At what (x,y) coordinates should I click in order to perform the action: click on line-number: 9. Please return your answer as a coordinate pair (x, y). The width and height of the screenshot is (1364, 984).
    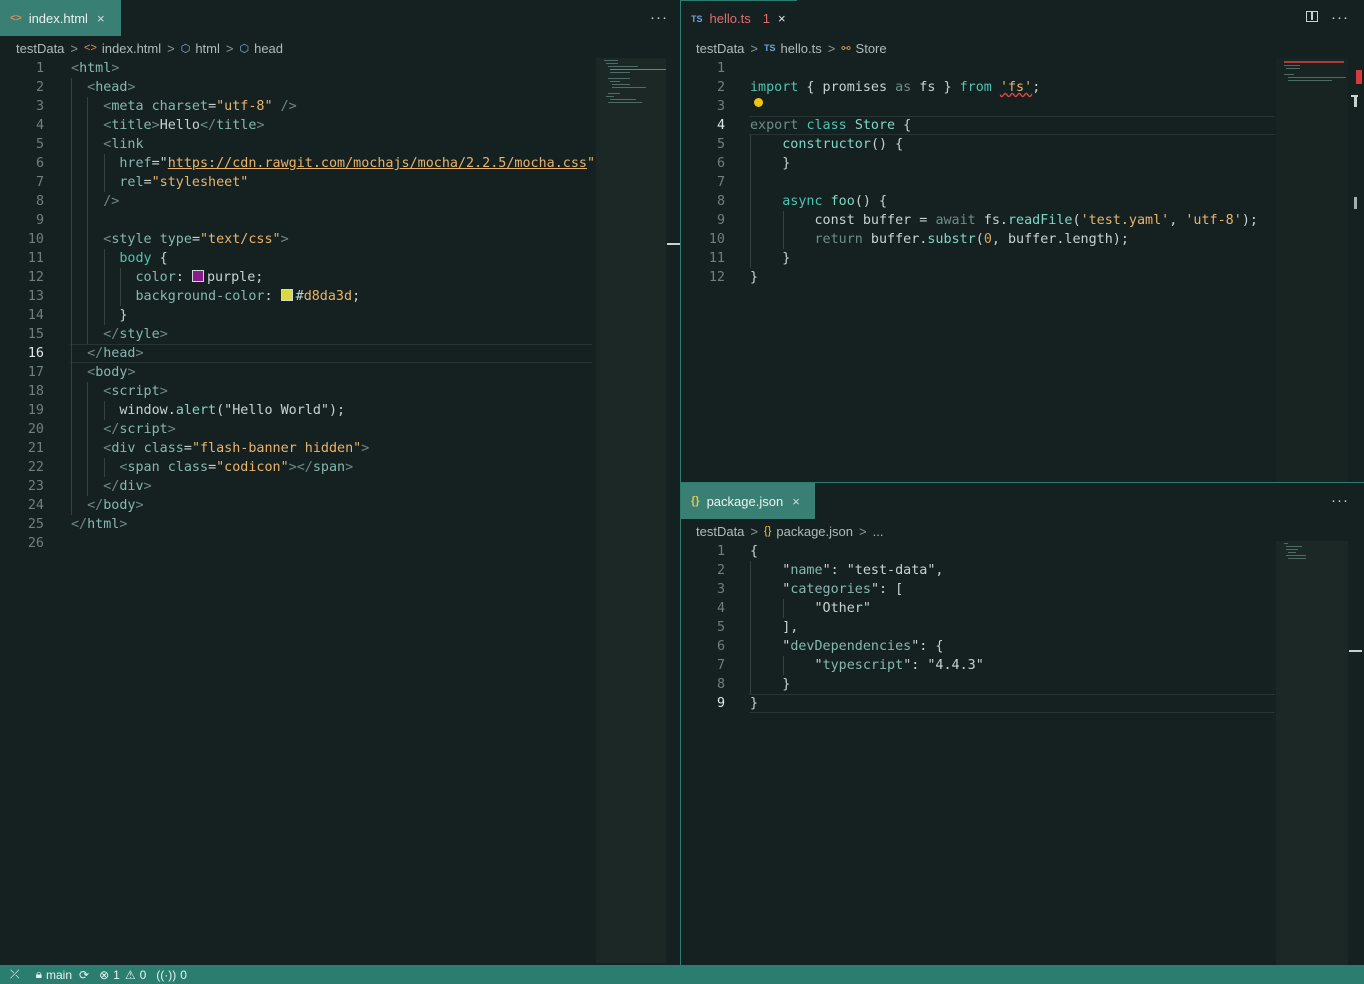
    Looking at the image, I should click on (703, 703).